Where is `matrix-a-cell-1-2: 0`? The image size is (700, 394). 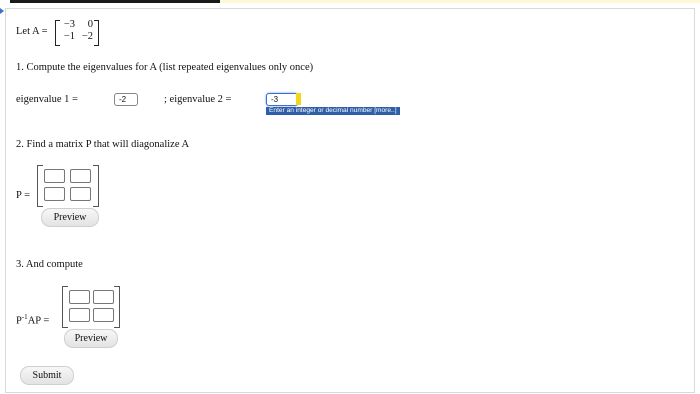 matrix-a-cell-1-2: 0 is located at coordinates (90, 24).